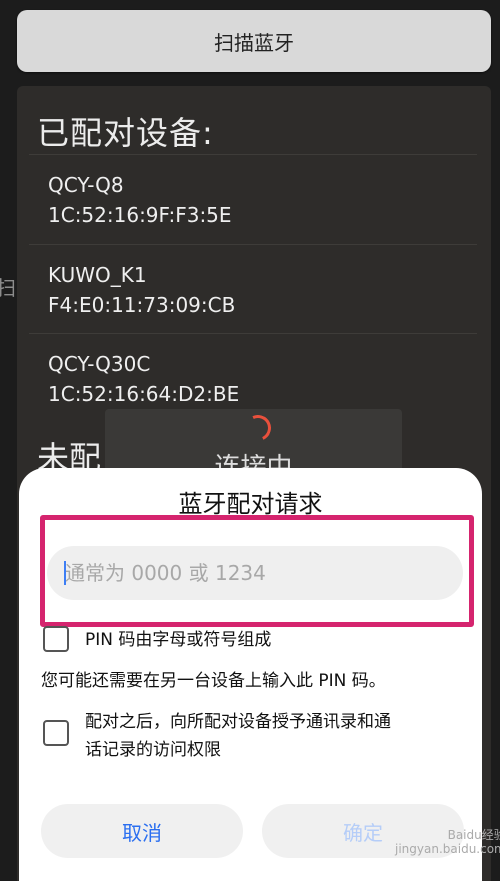 The height and width of the screenshot is (881, 500). Describe the element at coordinates (97, 275) in the screenshot. I see `device-name: KUWO_K1` at that location.